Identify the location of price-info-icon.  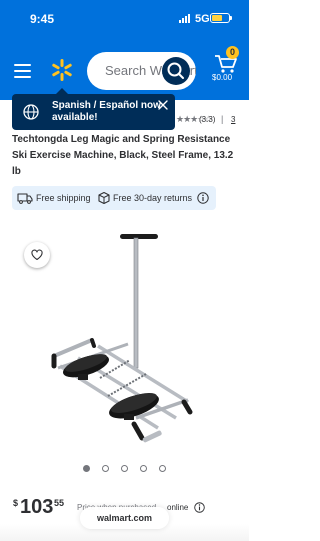
(199, 507).